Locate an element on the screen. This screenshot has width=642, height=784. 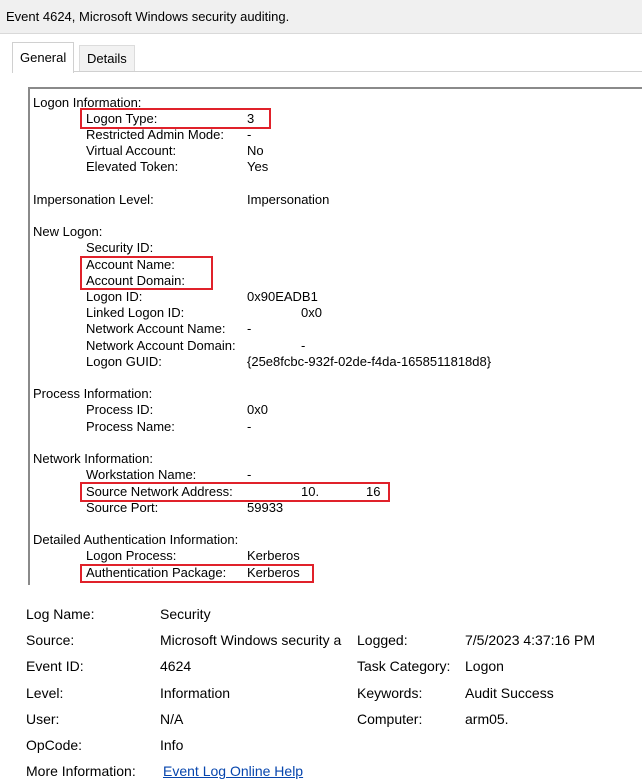
source-port-value: 59933 is located at coordinates (265, 507).